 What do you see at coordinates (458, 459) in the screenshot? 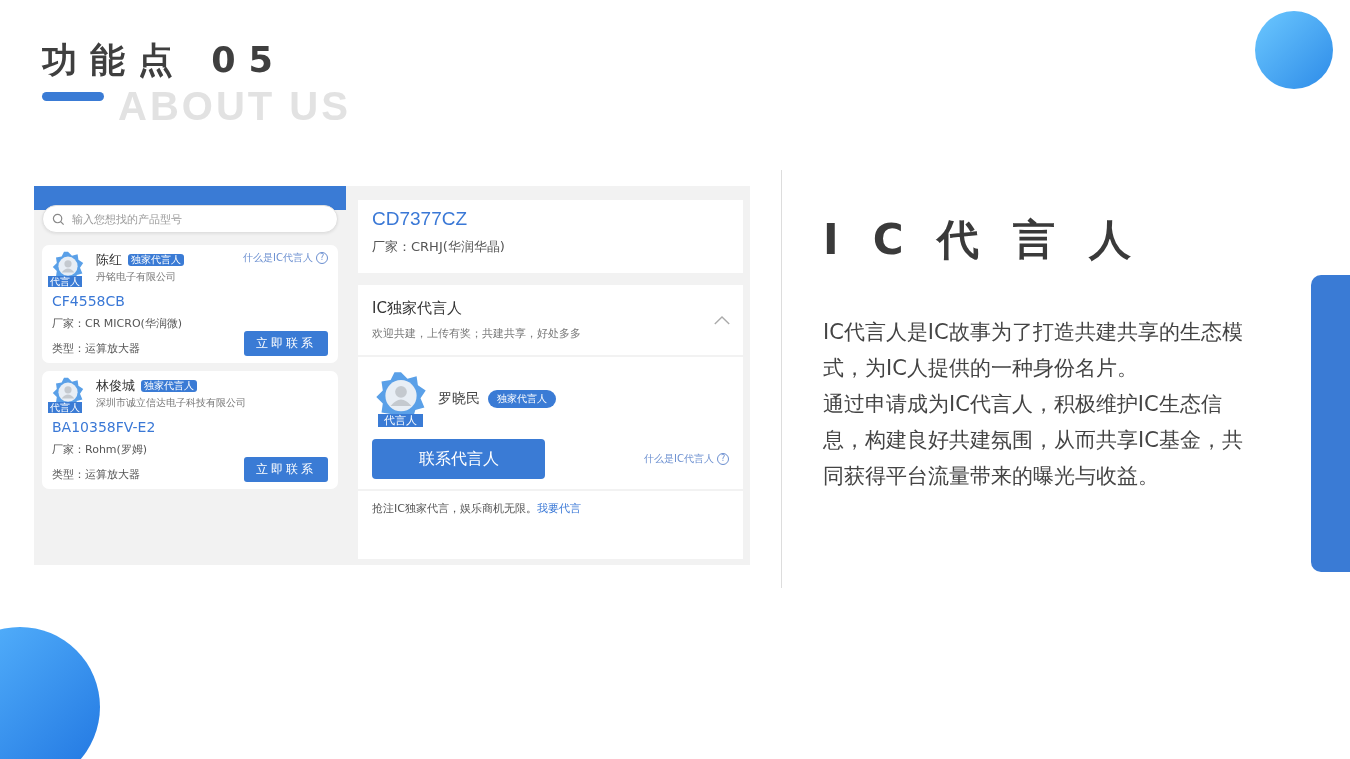
I see `contact-spokesperson-button: 联系代言人` at bounding box center [458, 459].